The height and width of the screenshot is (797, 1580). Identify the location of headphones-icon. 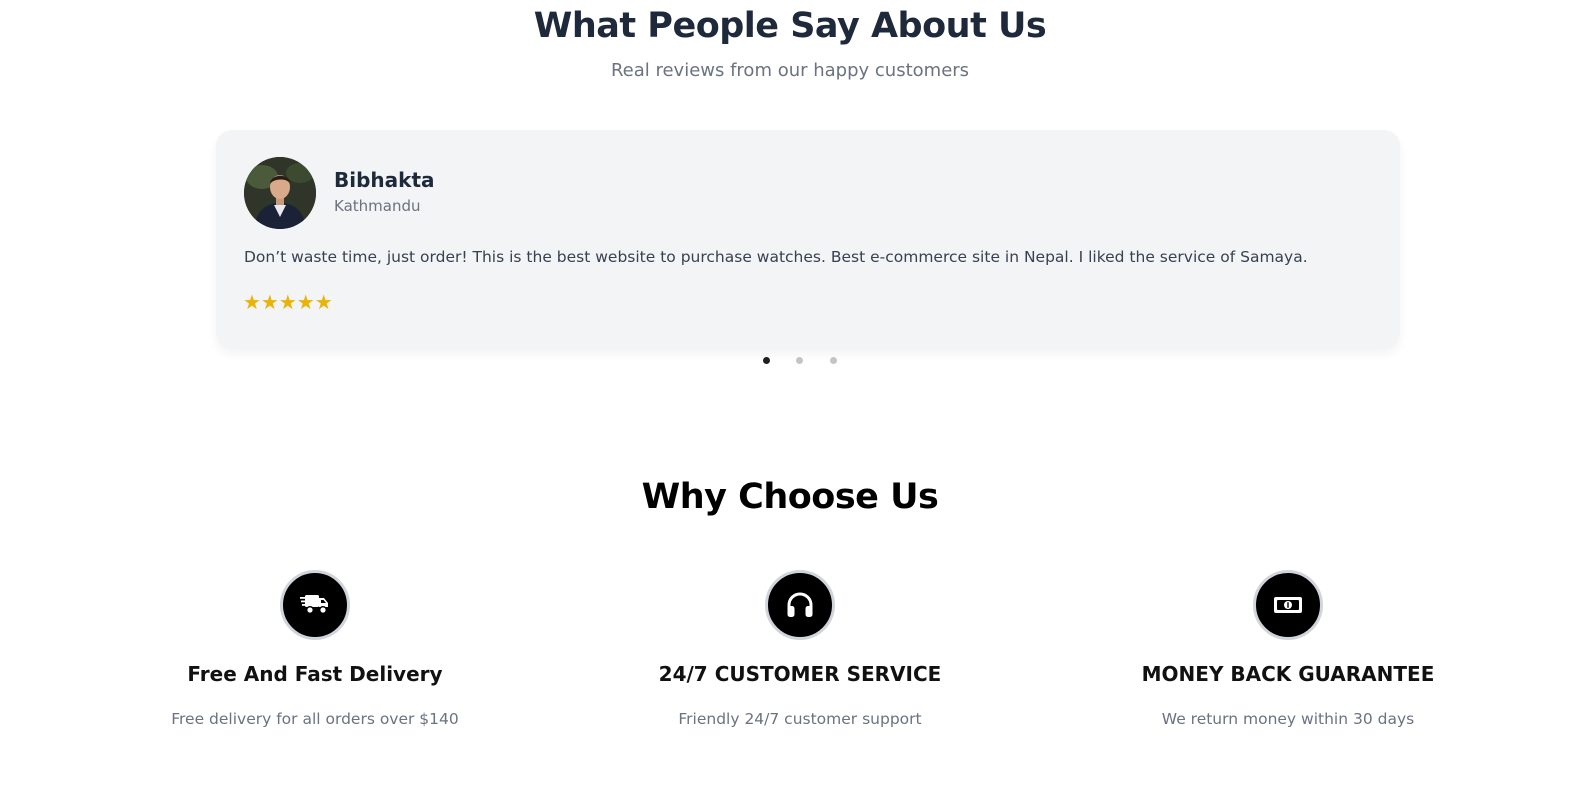
(800, 605).